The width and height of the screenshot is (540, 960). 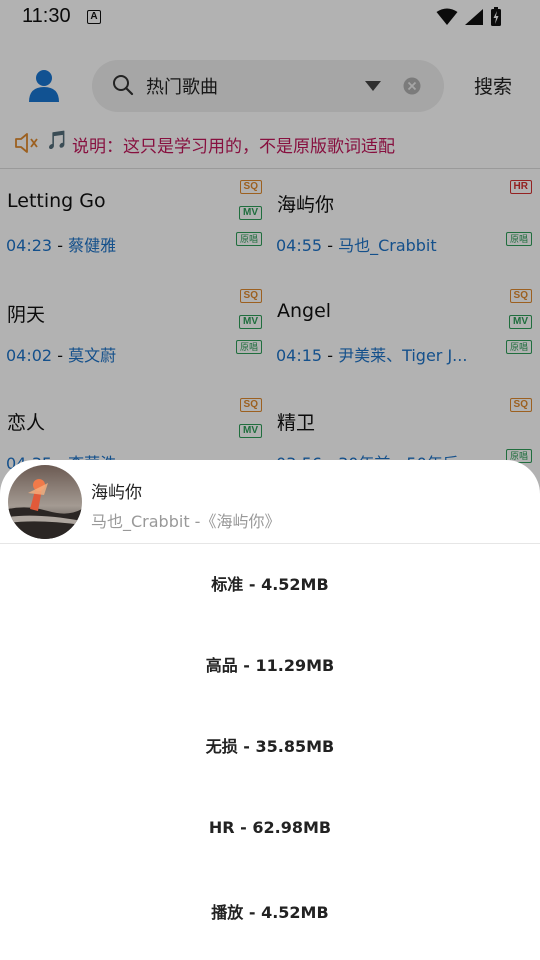 I want to click on play-option: 播放 - 4.52MB, so click(x=270, y=913).